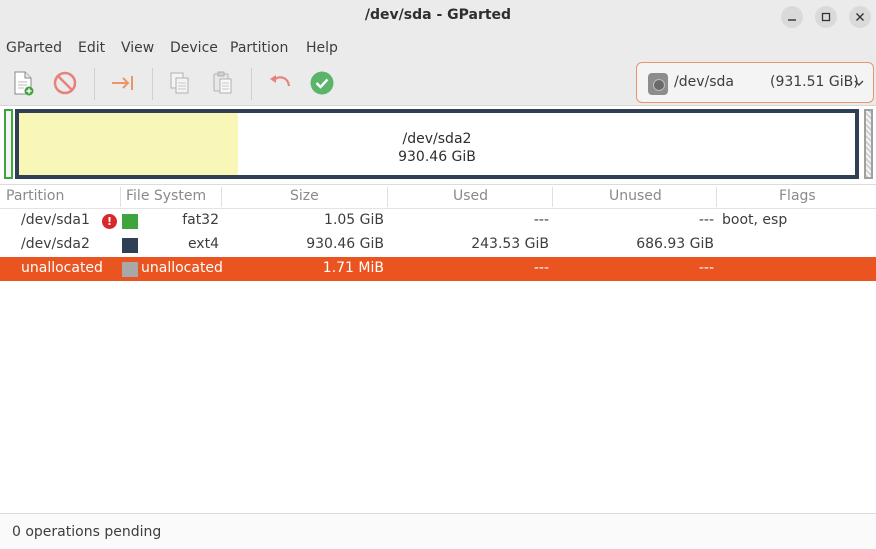 The height and width of the screenshot is (549, 876). Describe the element at coordinates (675, 244) in the screenshot. I see `cell-unused: 686.93 GiB` at that location.